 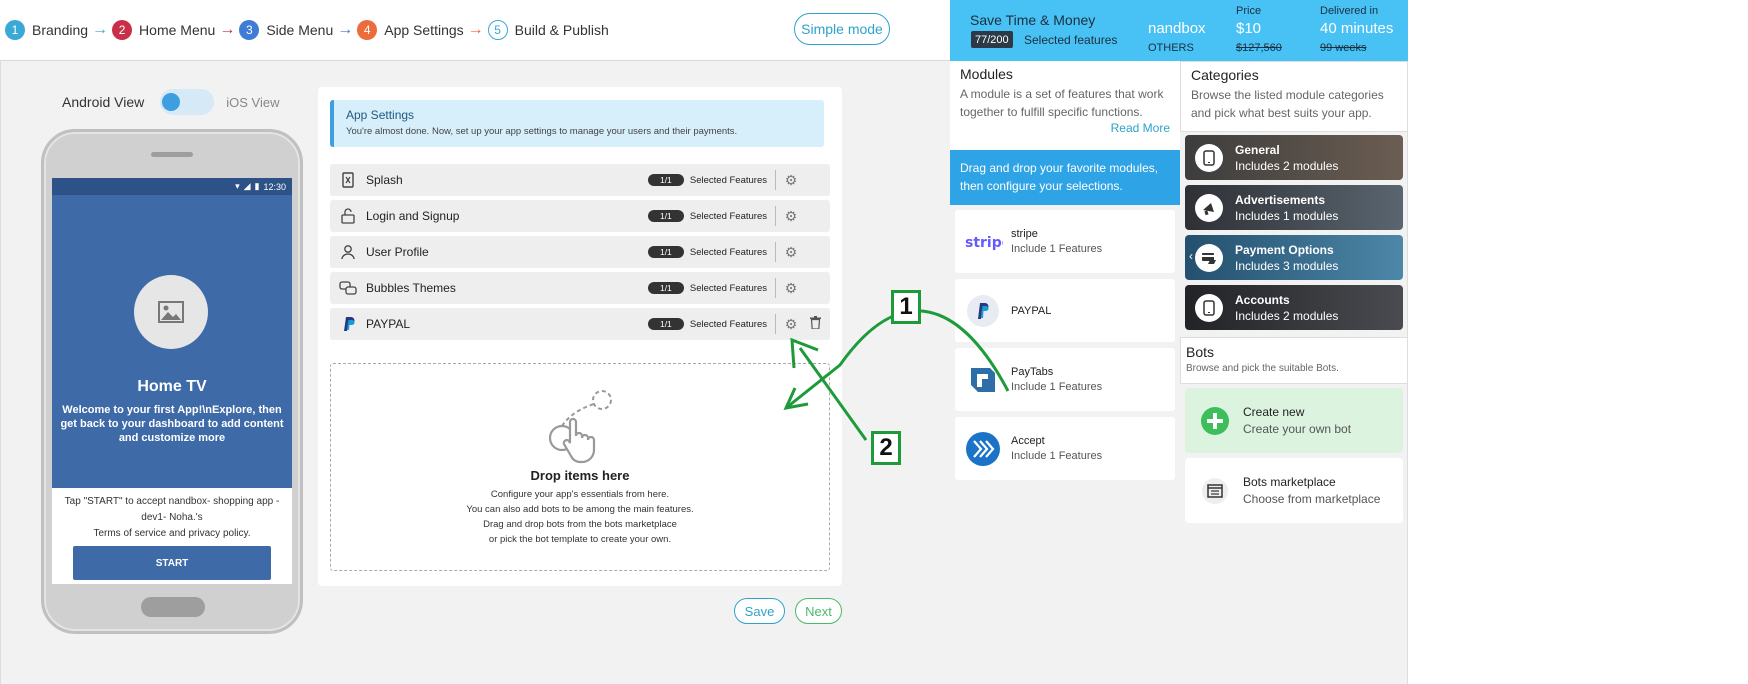 I want to click on payment-icon, so click(x=1209, y=257).